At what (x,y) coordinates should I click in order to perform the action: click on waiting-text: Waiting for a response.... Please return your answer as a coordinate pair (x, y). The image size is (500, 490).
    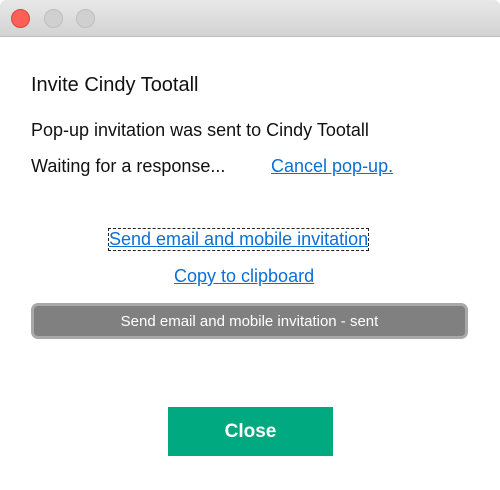
    Looking at the image, I should click on (128, 166).